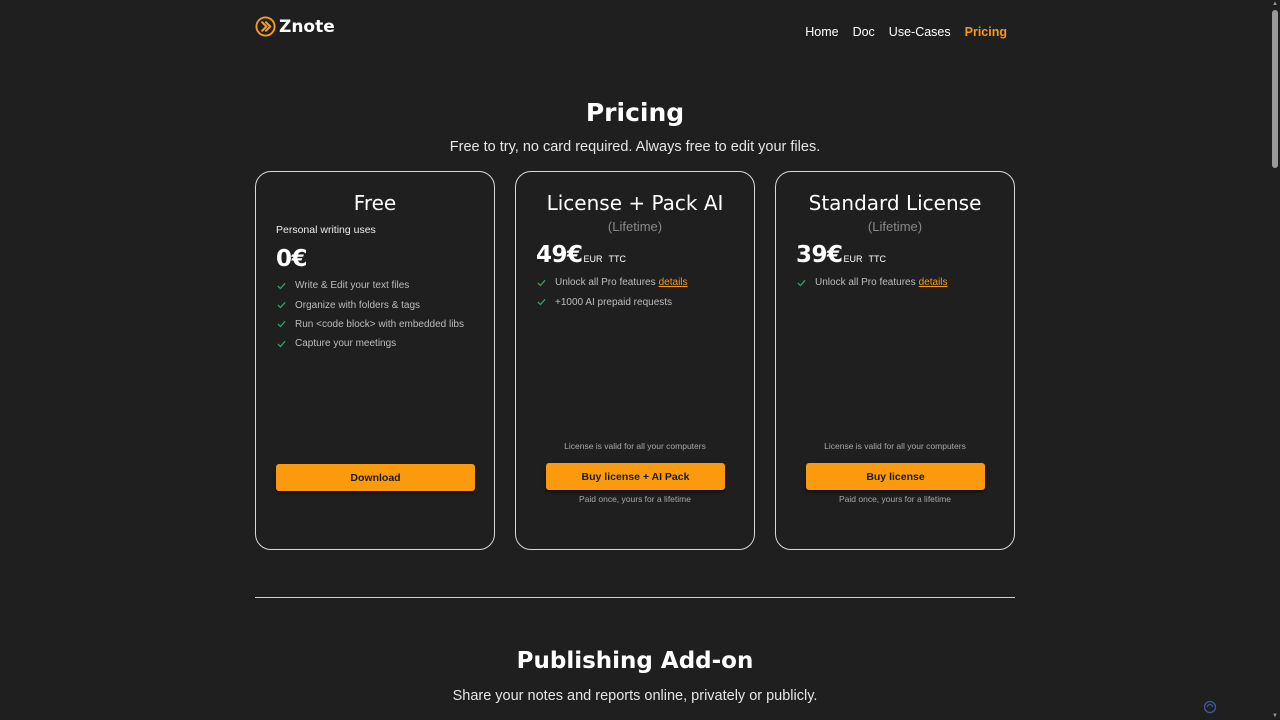 The width and height of the screenshot is (1280, 720). What do you see at coordinates (821, 32) in the screenshot?
I see `nav-home: Home` at bounding box center [821, 32].